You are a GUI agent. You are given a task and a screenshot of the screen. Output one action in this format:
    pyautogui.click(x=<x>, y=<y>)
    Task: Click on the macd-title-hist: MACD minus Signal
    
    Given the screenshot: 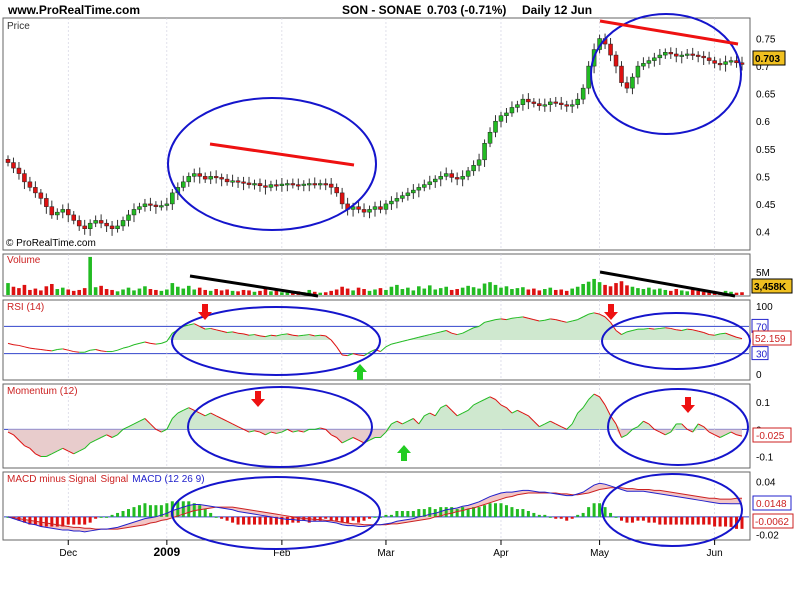 What is the action you would take?
    pyautogui.click(x=51, y=479)
    